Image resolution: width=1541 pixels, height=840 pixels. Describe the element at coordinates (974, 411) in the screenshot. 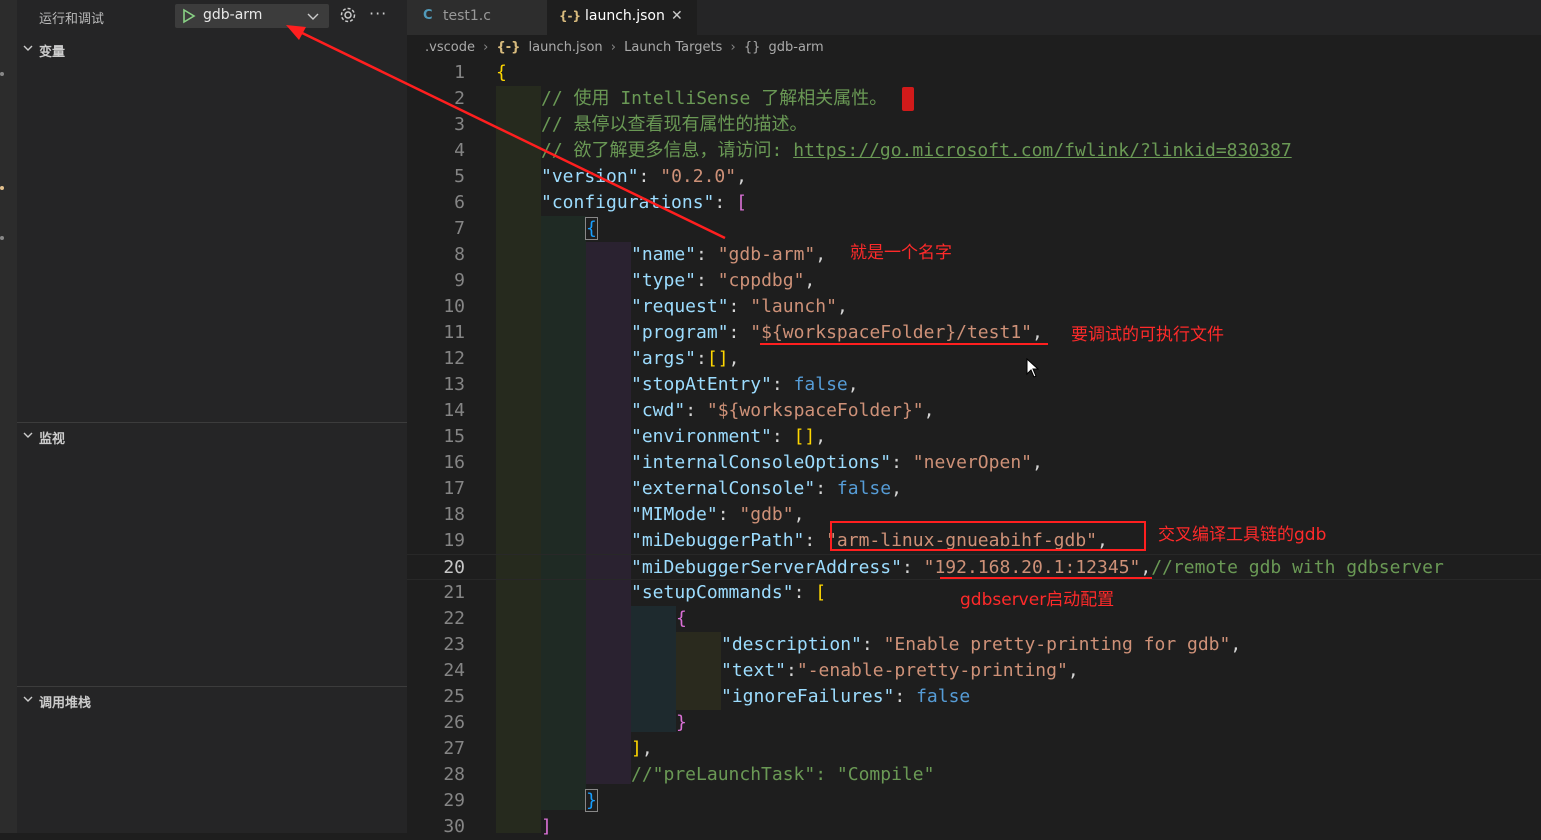

I see `code-line: 14 "cwd": "${workspaceFolder}",` at that location.